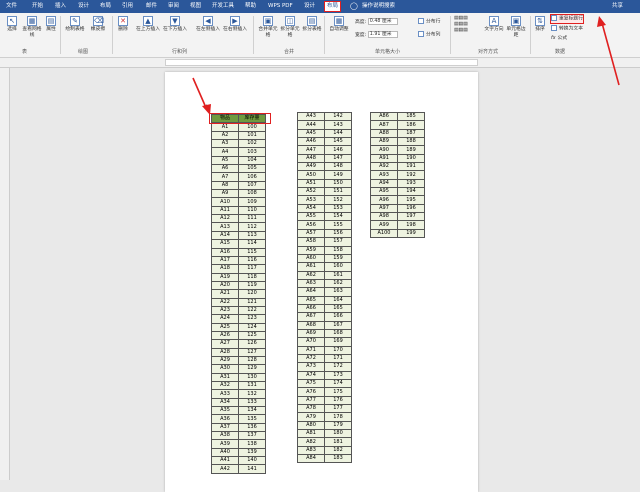 This screenshot has width=640, height=492. I want to click on item-cell: A88, so click(384, 133).